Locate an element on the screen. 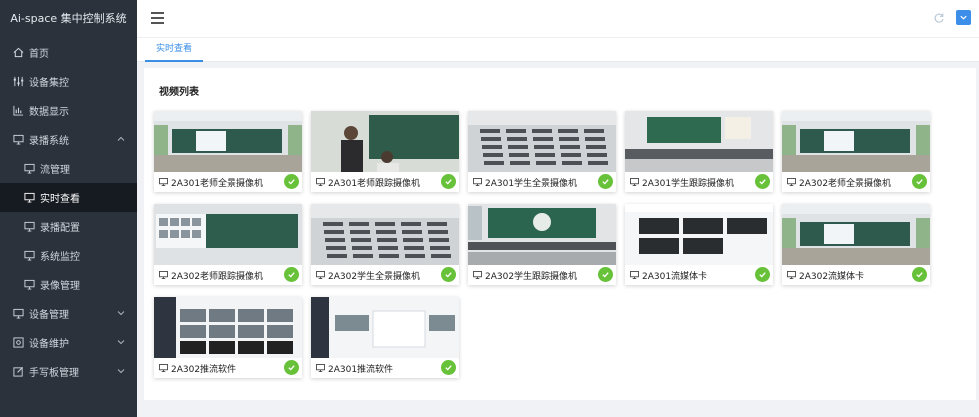 The height and width of the screenshot is (417, 979). video-card: 2A302推流软件 is located at coordinates (228, 337).